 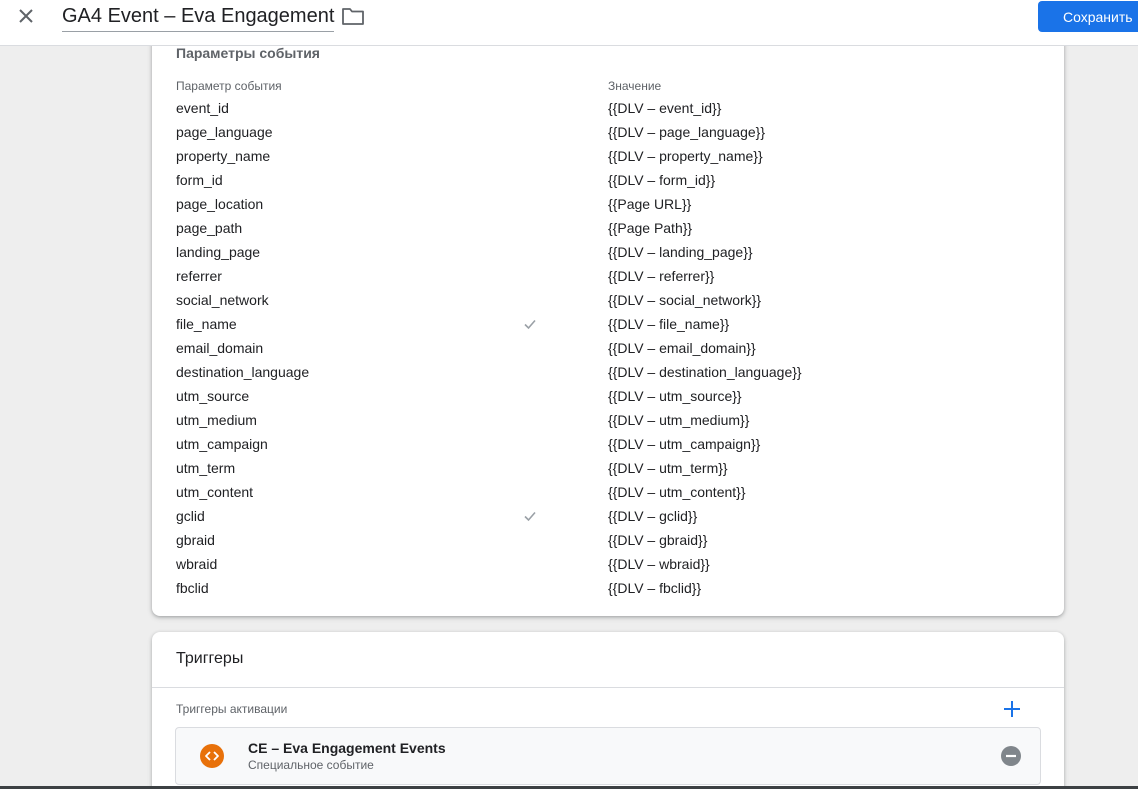 I want to click on parameter-row: page_language {{DLV – page_language}}, so click(x=608, y=136).